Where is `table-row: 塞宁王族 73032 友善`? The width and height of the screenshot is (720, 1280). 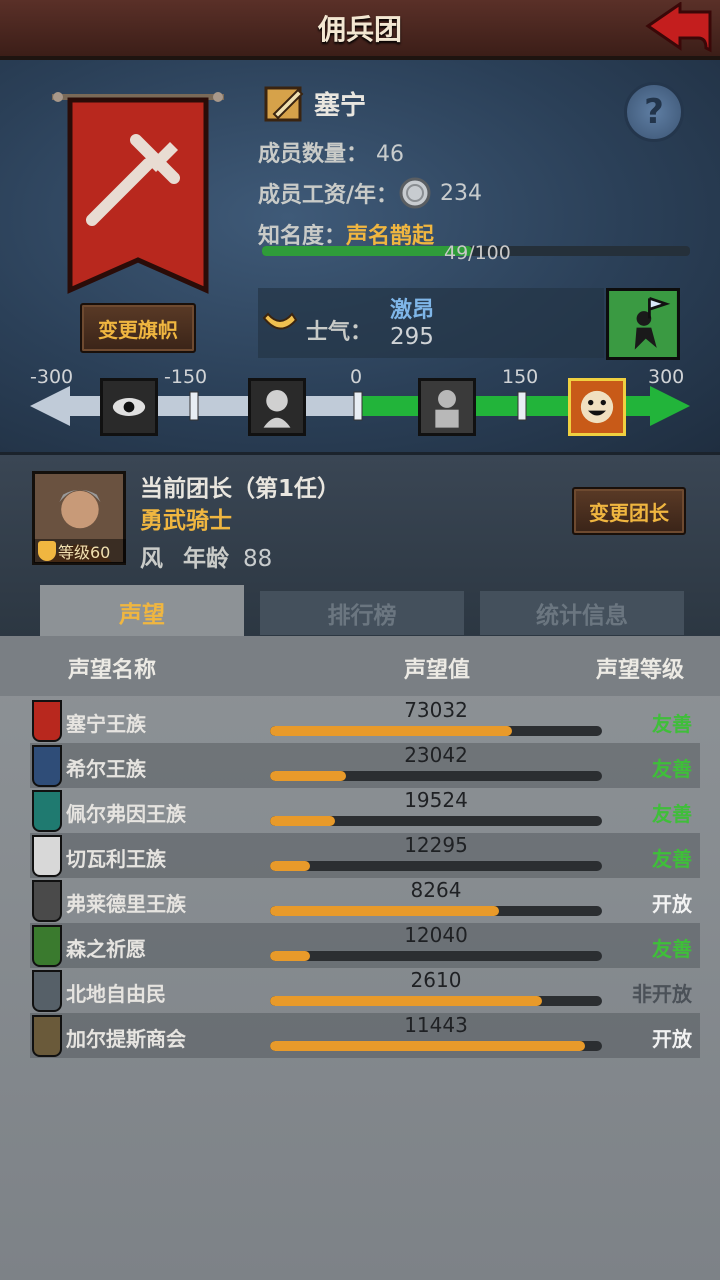 table-row: 塞宁王族 73032 友善 is located at coordinates (365, 720).